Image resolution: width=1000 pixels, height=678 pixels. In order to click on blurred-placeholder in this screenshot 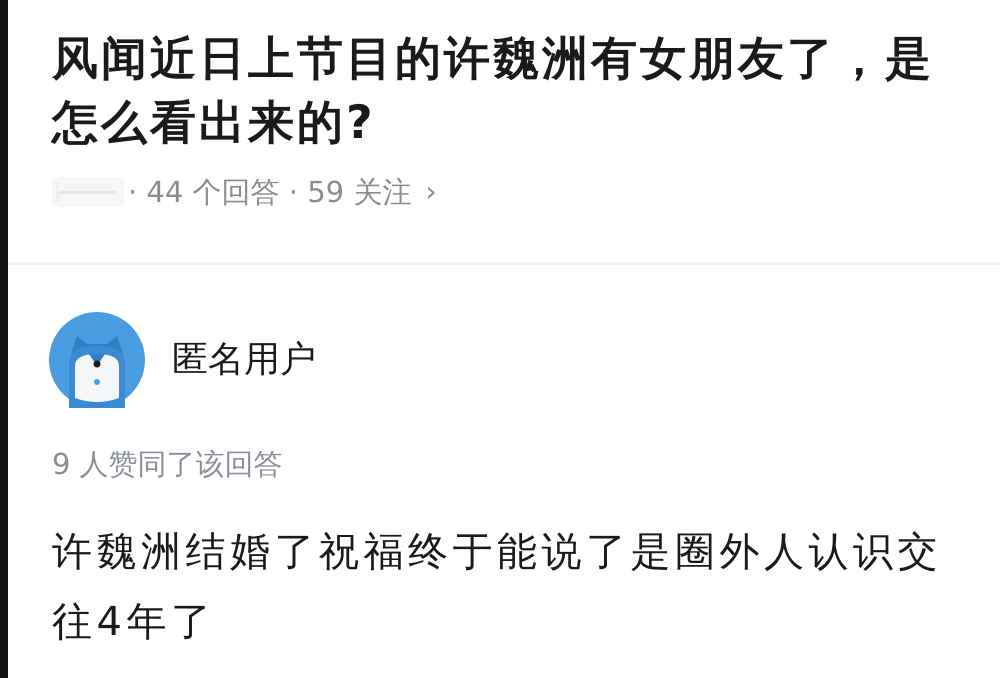, I will do `click(88, 192)`.